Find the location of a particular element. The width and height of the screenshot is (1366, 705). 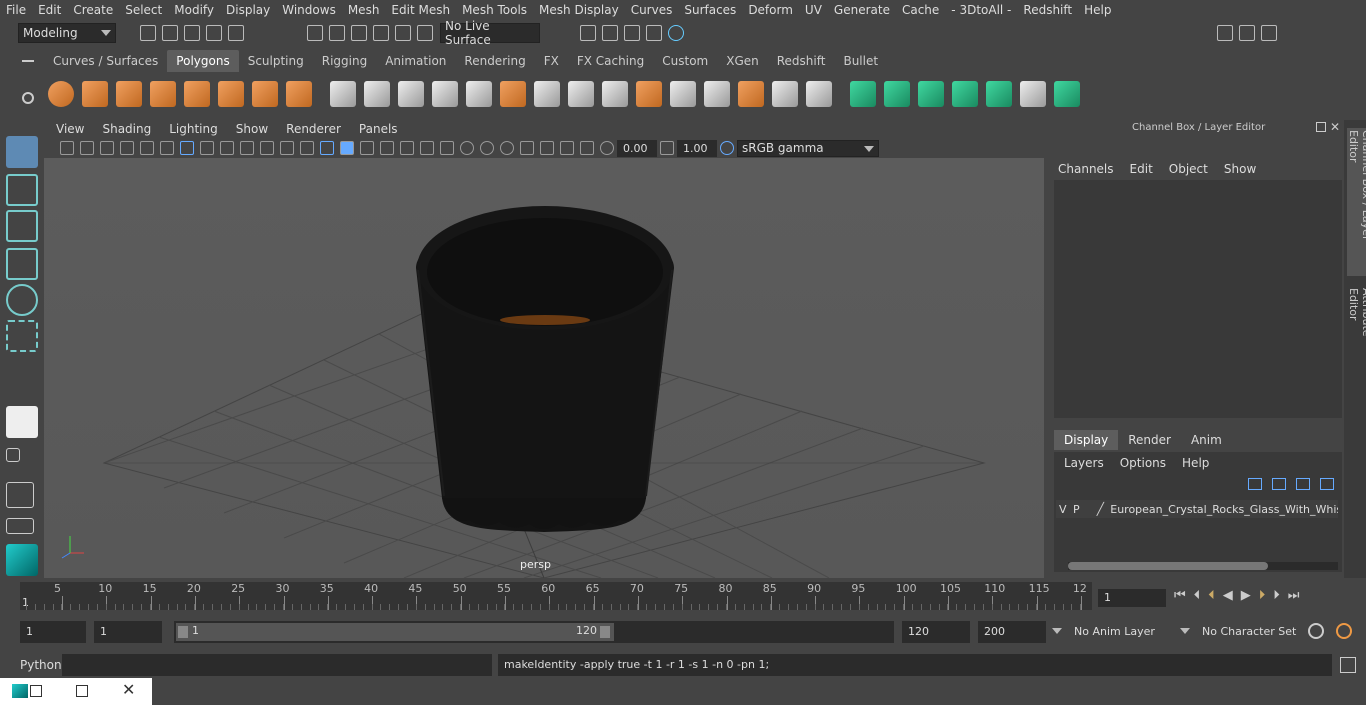

script-editor-icon is located at coordinates (1348, 665).